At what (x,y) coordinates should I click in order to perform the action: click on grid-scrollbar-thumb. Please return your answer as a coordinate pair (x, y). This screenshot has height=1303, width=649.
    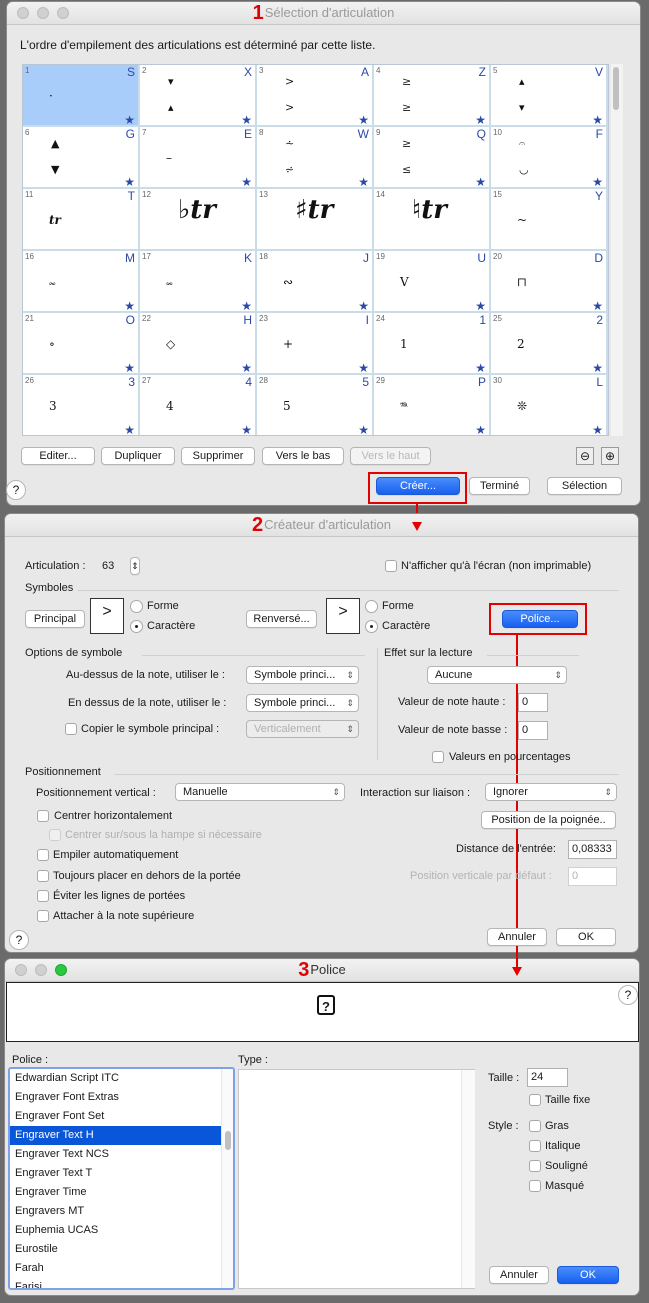
    Looking at the image, I should click on (616, 88).